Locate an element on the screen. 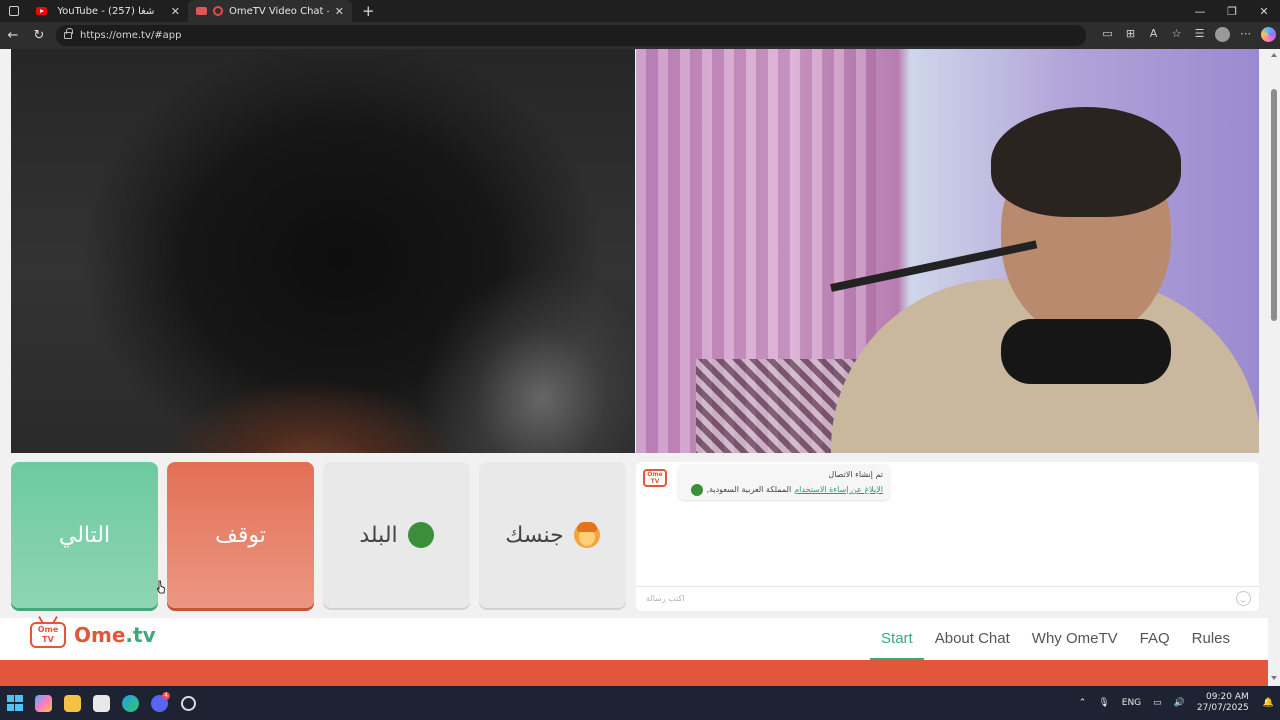 The height and width of the screenshot is (720, 1280). address-bar-icons: ▭ ⊞ A ☆ ☰ ⋯ is located at coordinates (1188, 35).